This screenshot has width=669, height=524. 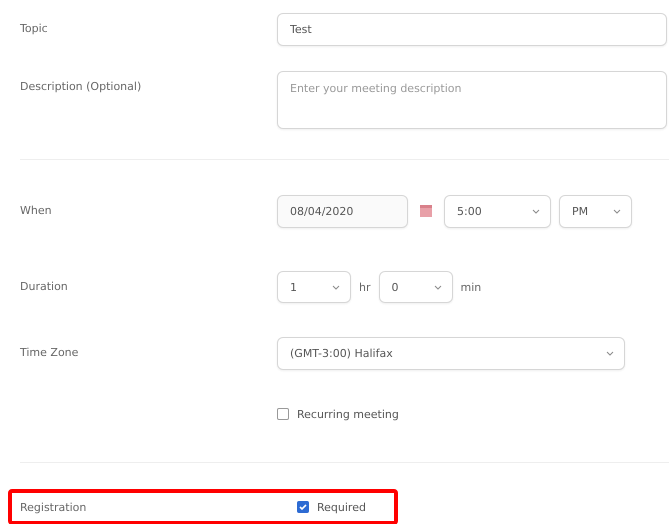 What do you see at coordinates (36, 211) in the screenshot?
I see `field-label: When` at bounding box center [36, 211].